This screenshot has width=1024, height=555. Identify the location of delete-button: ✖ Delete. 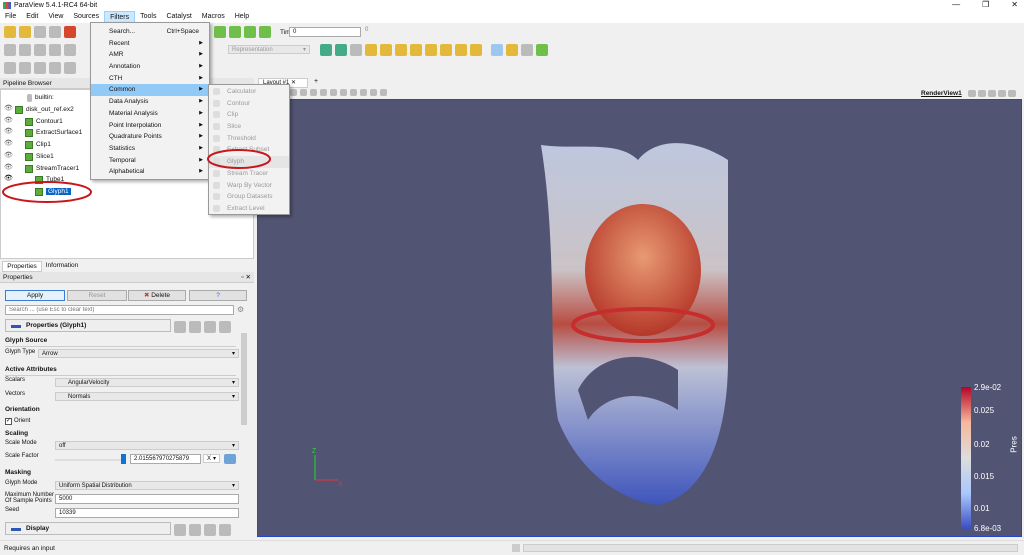
(157, 295).